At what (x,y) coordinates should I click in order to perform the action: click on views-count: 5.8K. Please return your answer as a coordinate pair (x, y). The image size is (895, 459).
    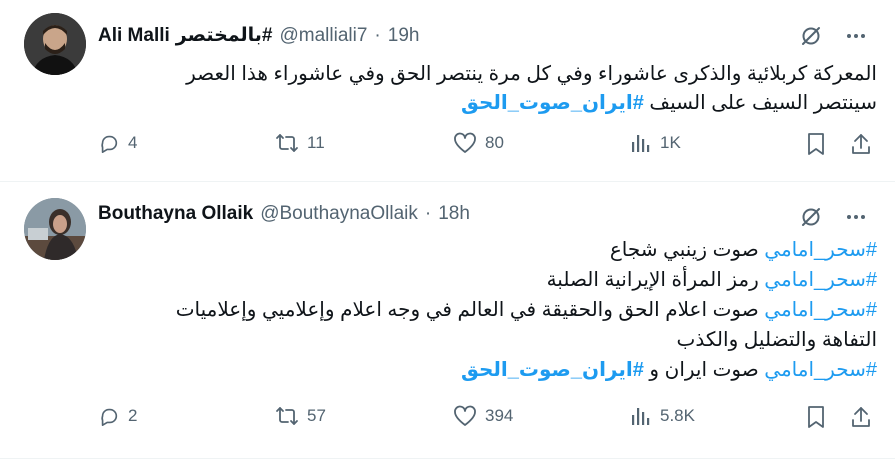
    Looking at the image, I should click on (677, 415).